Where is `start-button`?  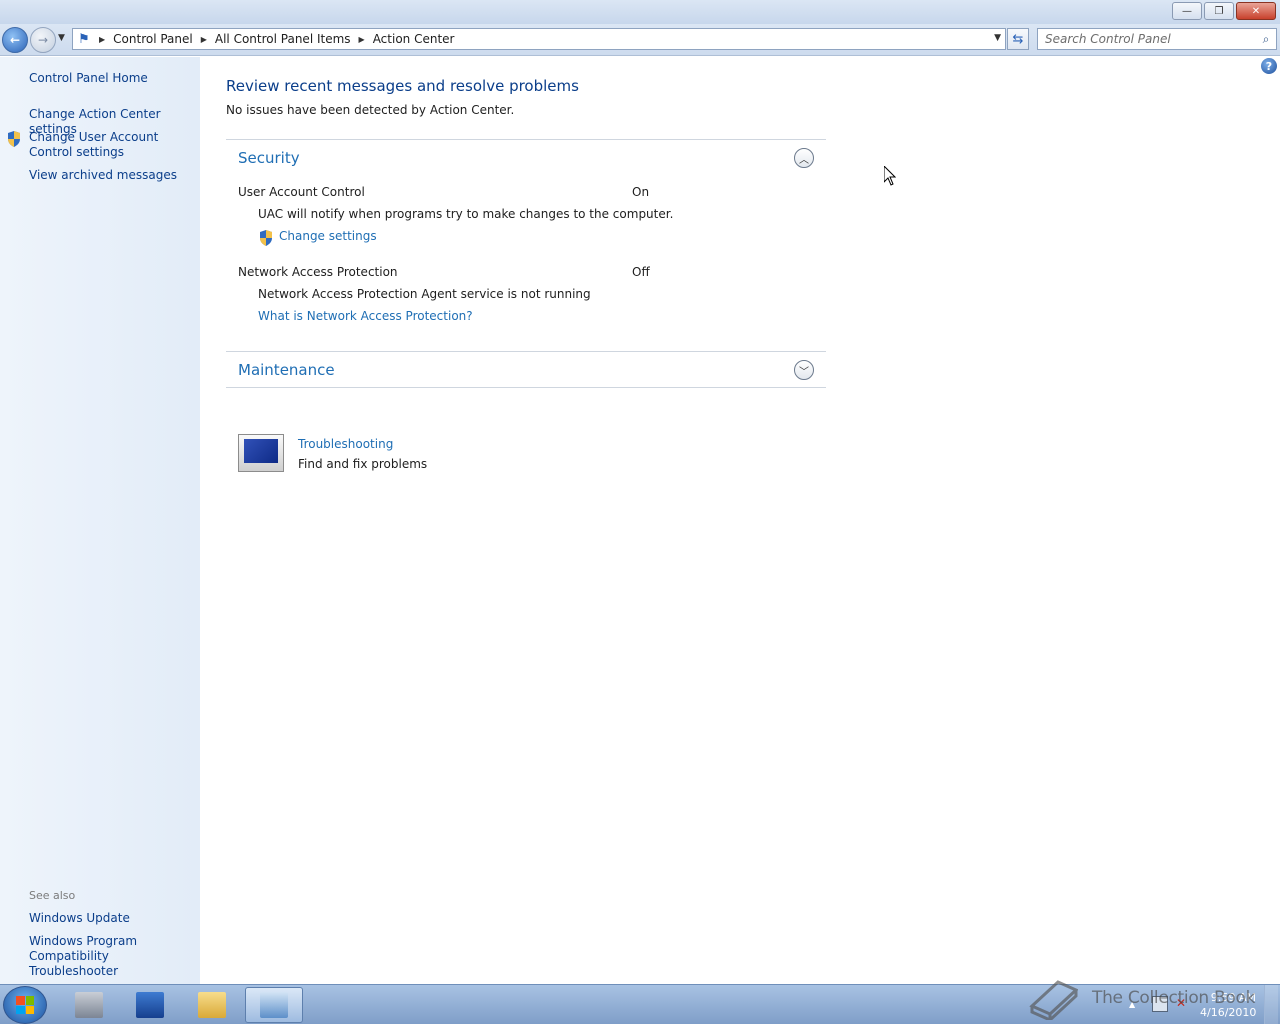 start-button is located at coordinates (25, 1005).